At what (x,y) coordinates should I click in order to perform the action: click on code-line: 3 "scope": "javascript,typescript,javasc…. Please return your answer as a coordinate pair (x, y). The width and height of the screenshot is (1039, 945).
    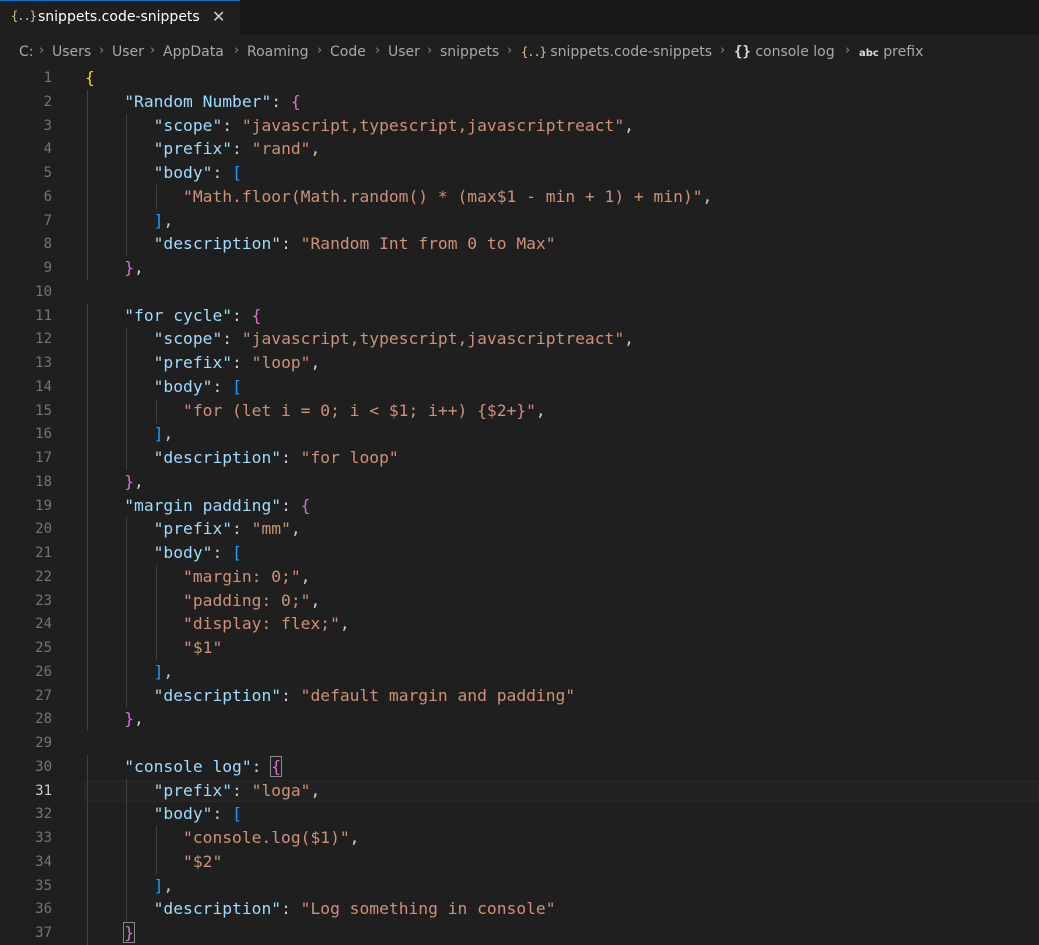
    Looking at the image, I should click on (519, 125).